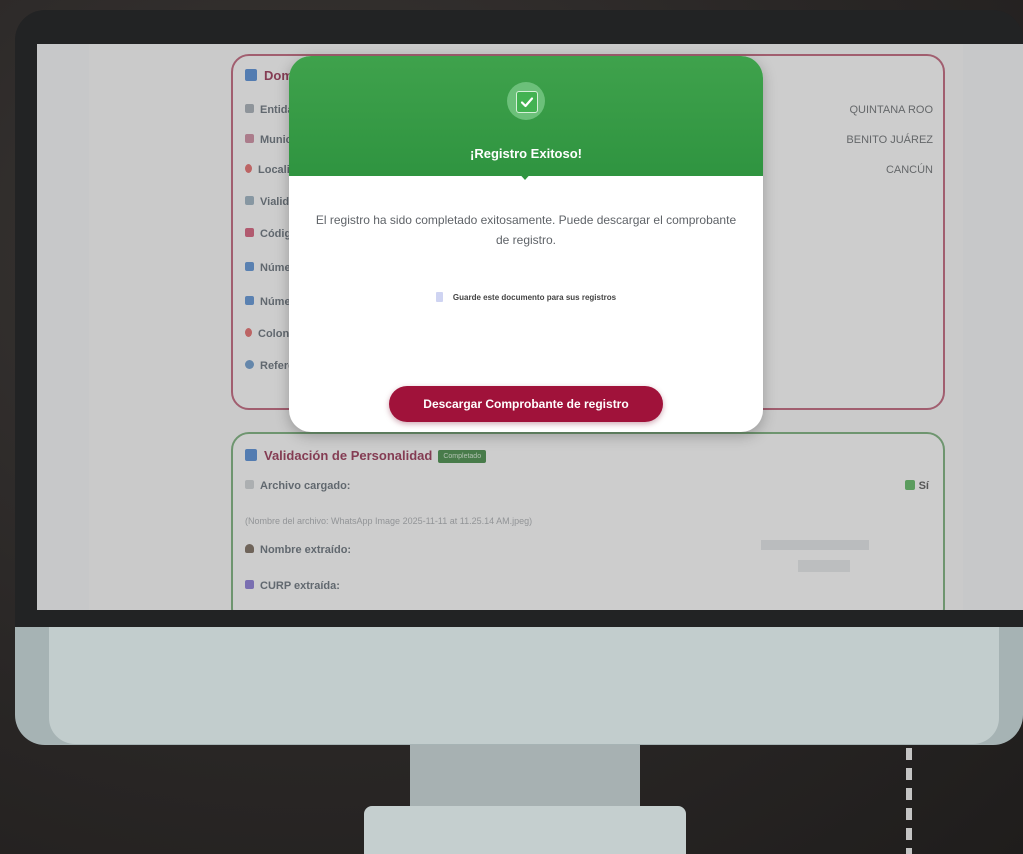 The height and width of the screenshot is (854, 1023). Describe the element at coordinates (439, 297) in the screenshot. I see `document-icon` at that location.